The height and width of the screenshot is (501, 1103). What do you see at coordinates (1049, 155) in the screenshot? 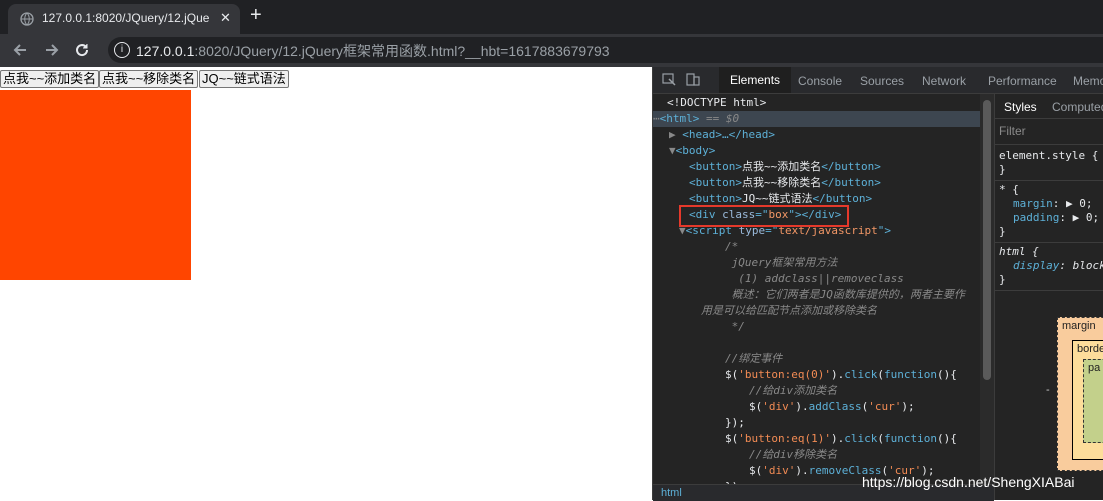
I see `element-style-rule: element.style {` at bounding box center [1049, 155].